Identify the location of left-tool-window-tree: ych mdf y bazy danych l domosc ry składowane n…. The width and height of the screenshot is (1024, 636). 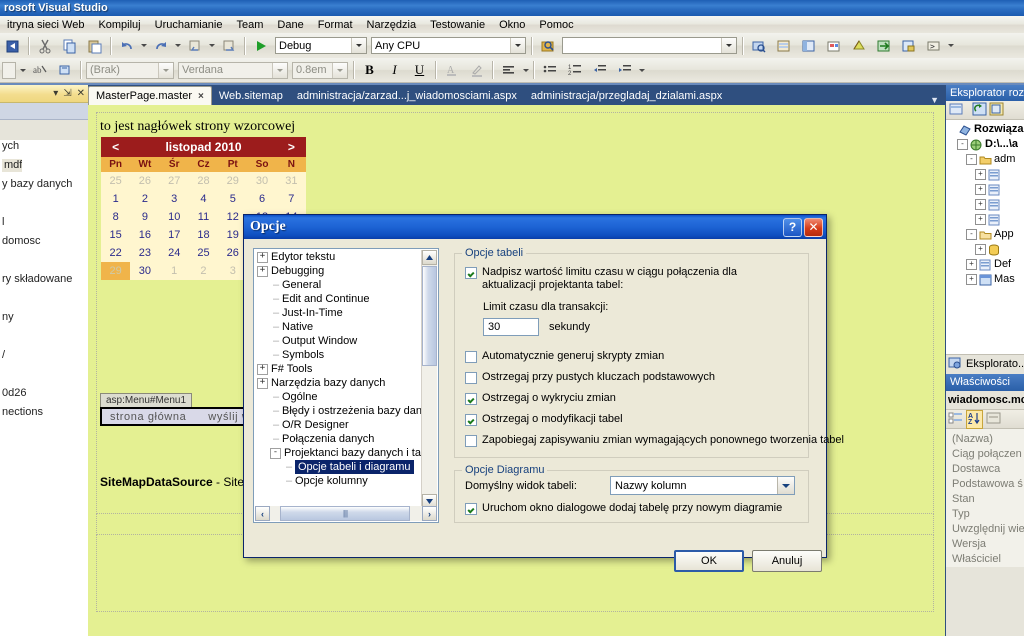
(44, 388).